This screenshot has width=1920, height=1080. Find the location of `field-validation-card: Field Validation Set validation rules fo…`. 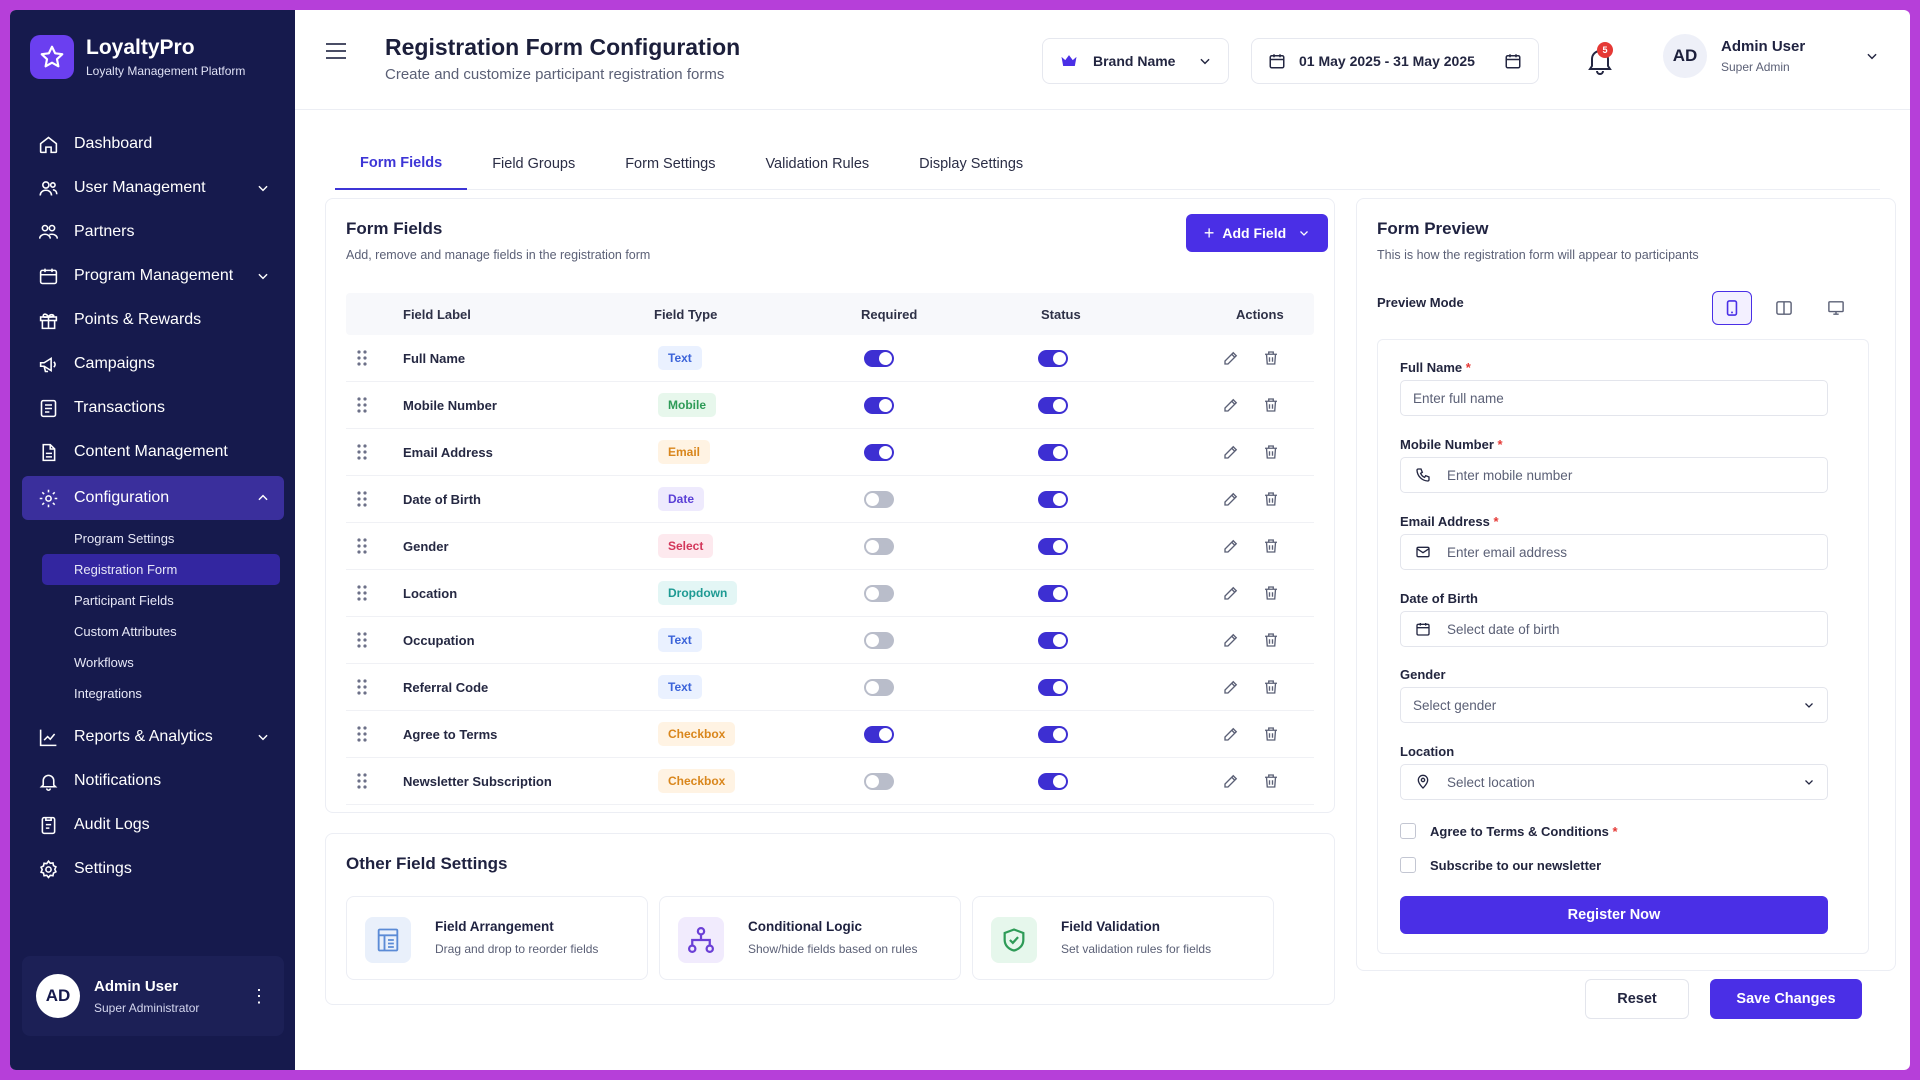

field-validation-card: Field Validation Set validation rules fo… is located at coordinates (1123, 938).